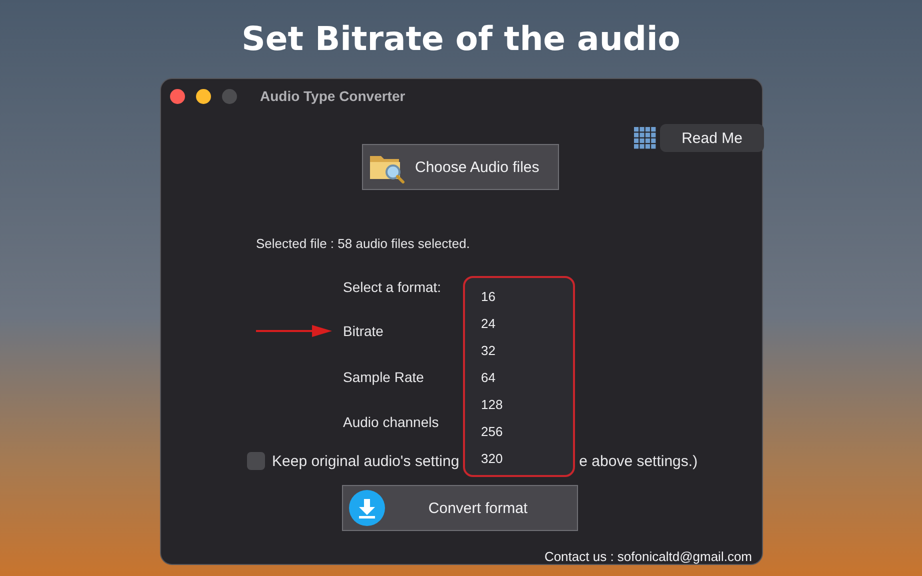 Image resolution: width=922 pixels, height=576 pixels. Describe the element at coordinates (519, 404) in the screenshot. I see `menu-item: 128` at that location.